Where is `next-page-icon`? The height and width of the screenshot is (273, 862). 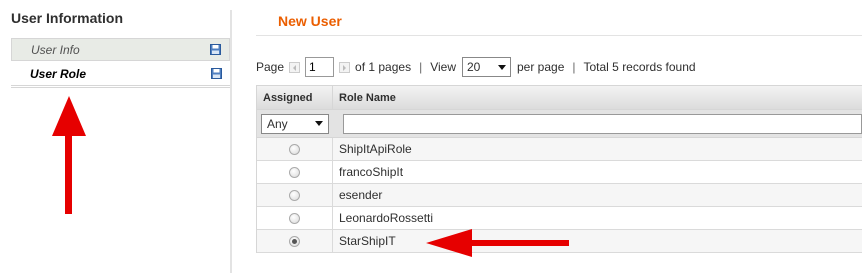
next-page-icon is located at coordinates (345, 67).